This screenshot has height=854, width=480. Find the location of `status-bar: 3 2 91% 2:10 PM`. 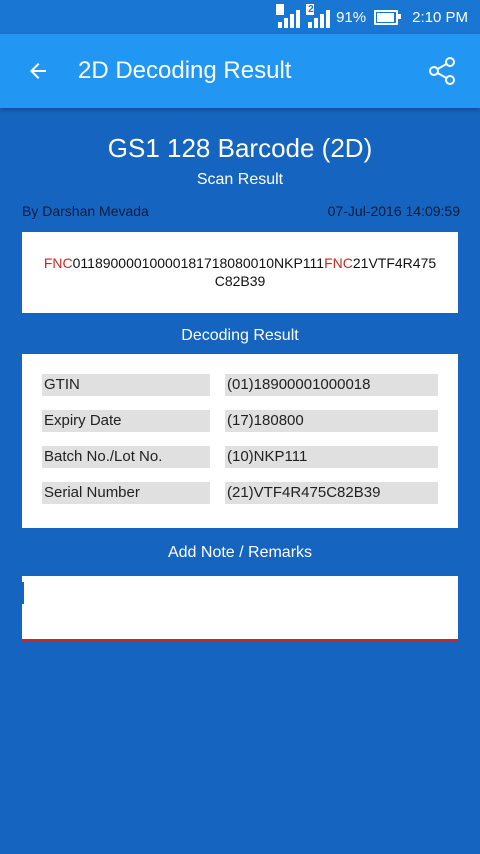

status-bar: 3 2 91% 2:10 PM is located at coordinates (240, 17).